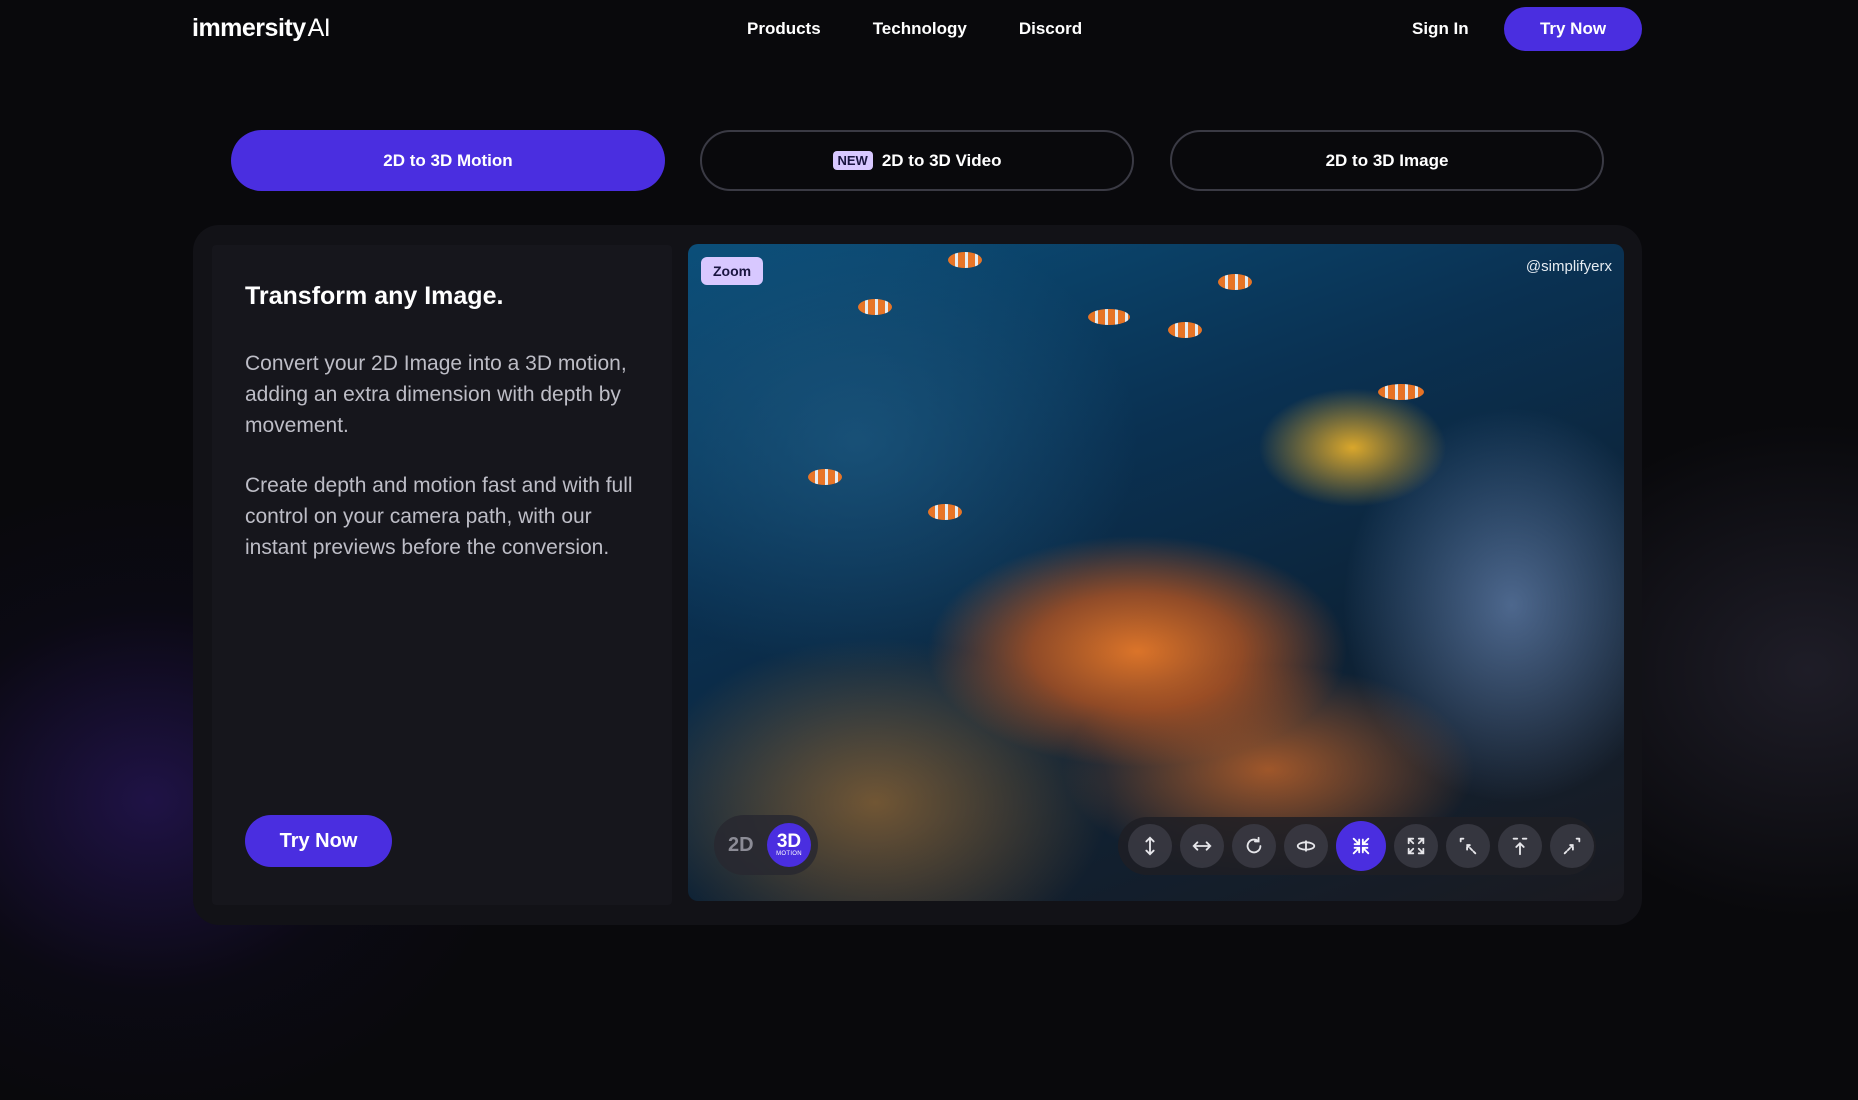  I want to click on feature-description-card, so click(442, 575).